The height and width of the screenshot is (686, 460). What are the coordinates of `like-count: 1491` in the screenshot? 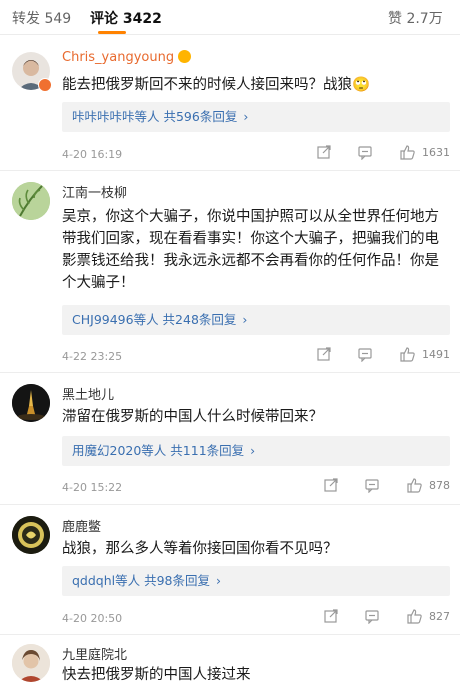 It's located at (436, 354).